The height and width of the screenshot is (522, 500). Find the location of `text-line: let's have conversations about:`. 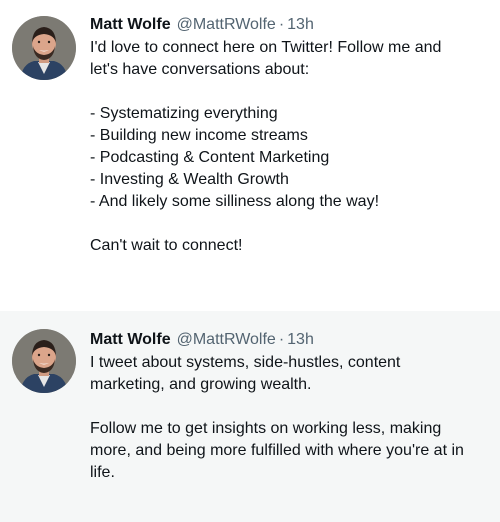

text-line: let's have conversations about: is located at coordinates (200, 69).